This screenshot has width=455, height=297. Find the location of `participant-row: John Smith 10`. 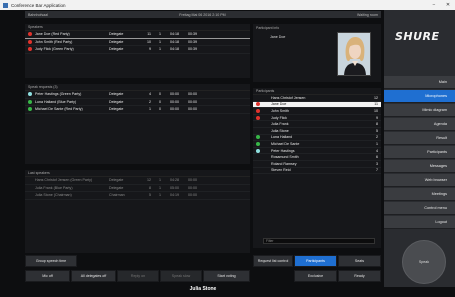

participant-row: John Smith 10 is located at coordinates (317, 111).